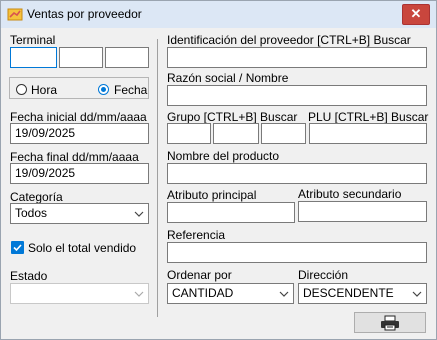 The height and width of the screenshot is (340, 437). Describe the element at coordinates (29, 276) in the screenshot. I see `estado-label: Estado` at that location.